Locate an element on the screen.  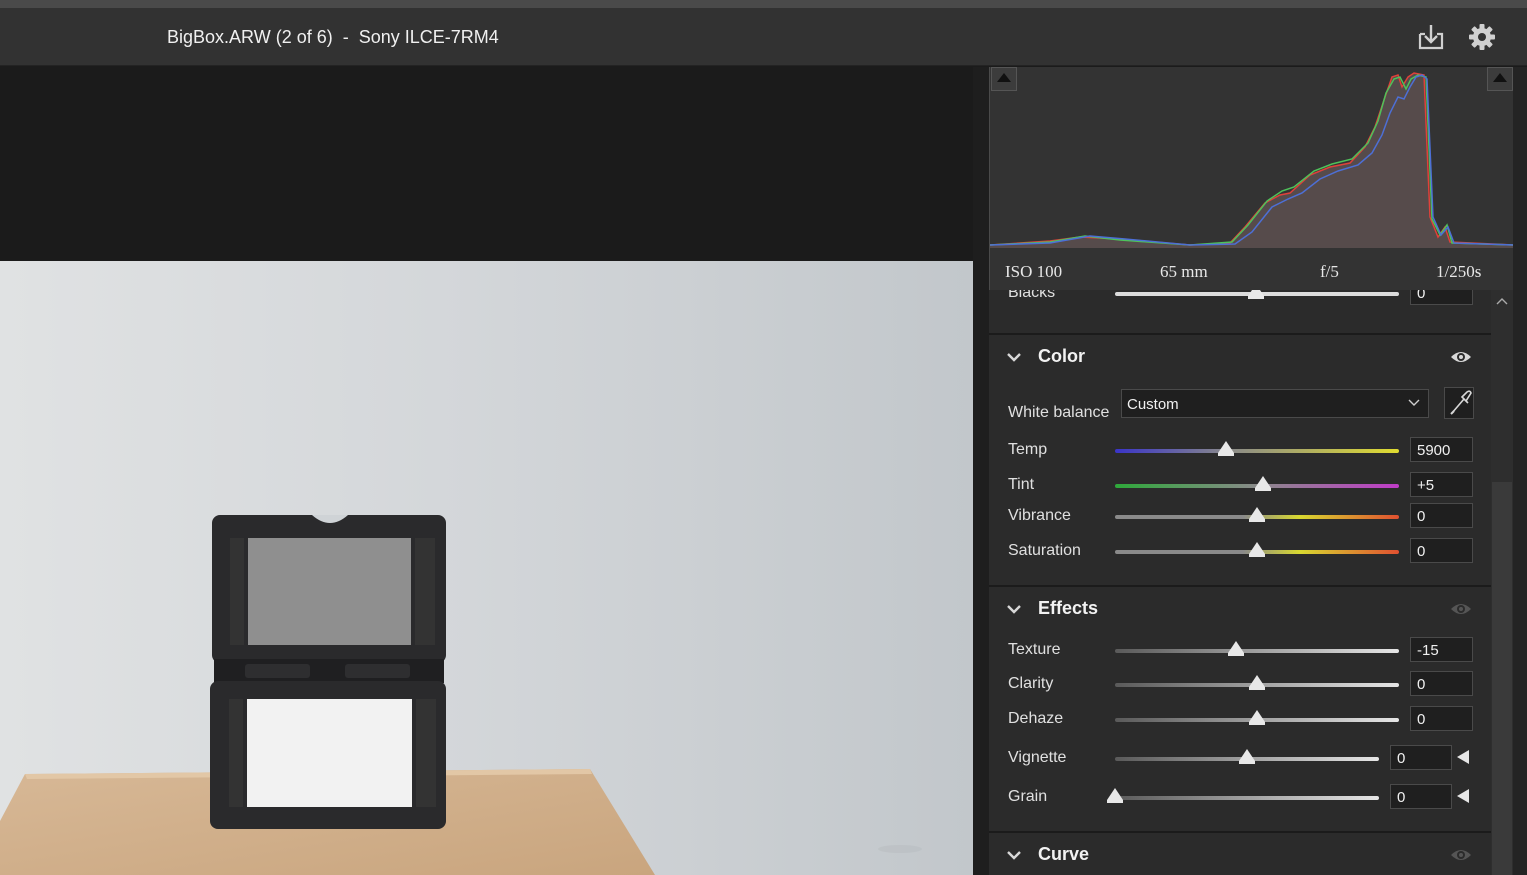
curve-section-header: Curve is located at coordinates (1240, 854).